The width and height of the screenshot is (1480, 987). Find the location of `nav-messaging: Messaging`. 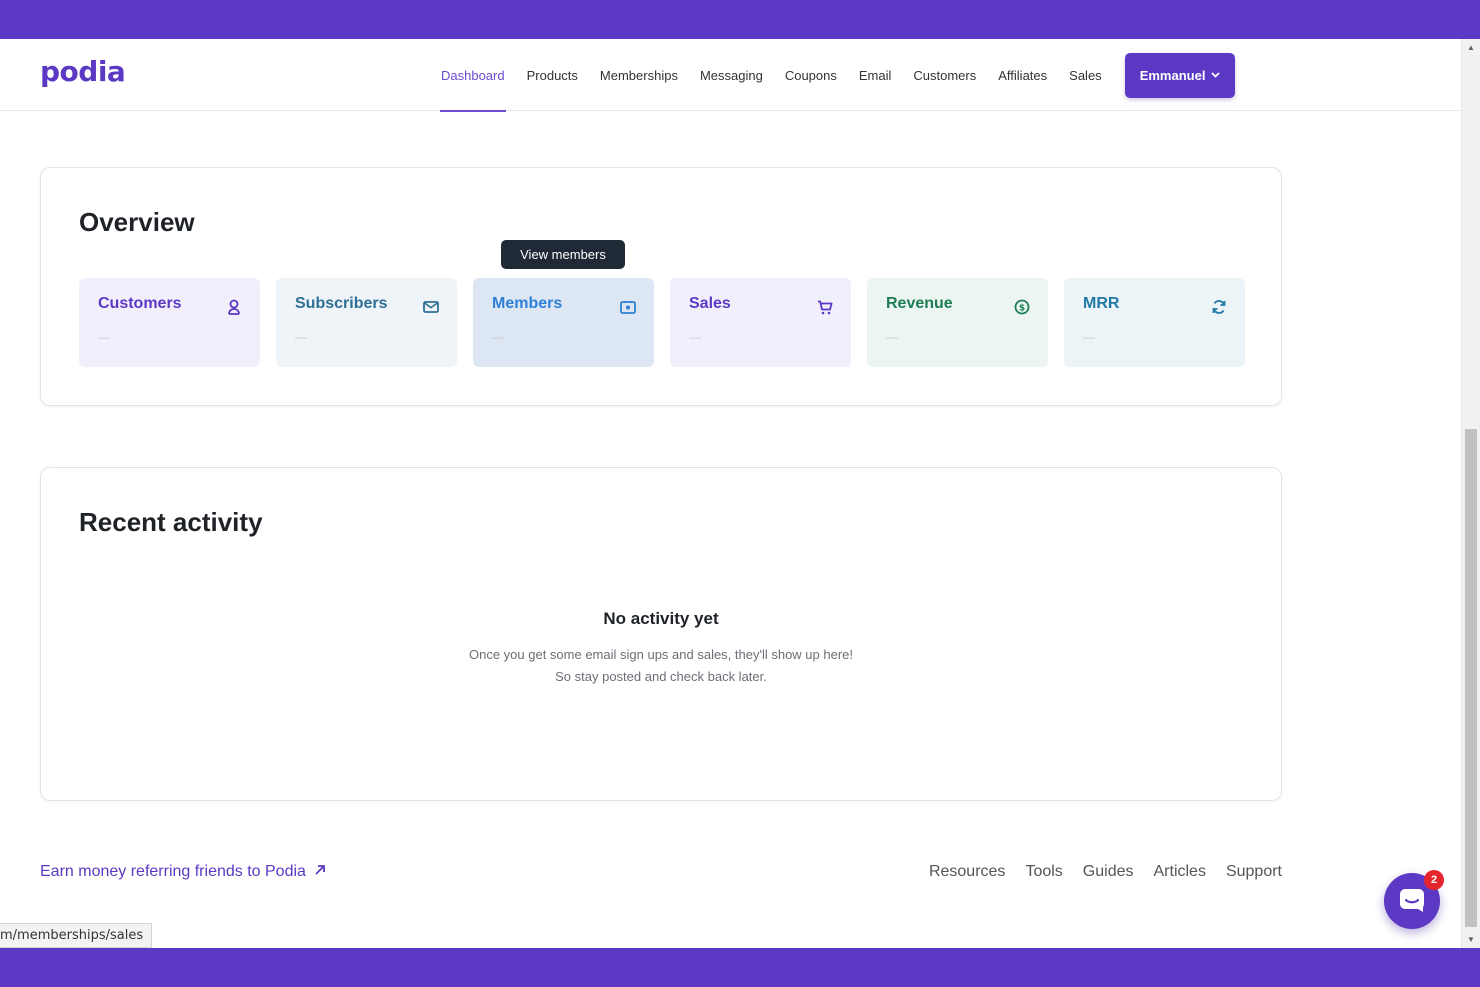

nav-messaging: Messaging is located at coordinates (731, 75).